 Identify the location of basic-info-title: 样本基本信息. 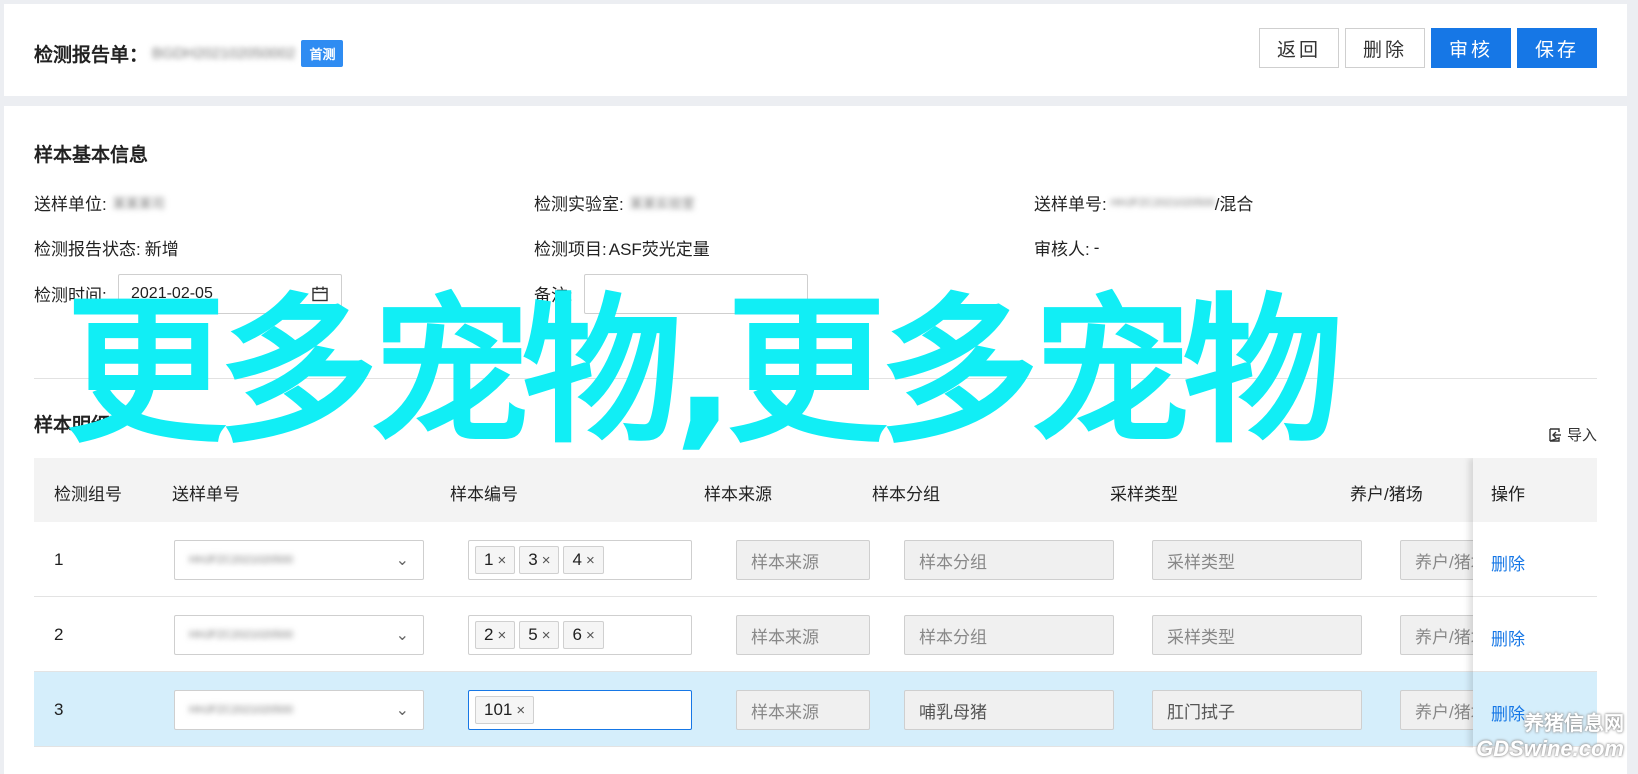
(91, 155).